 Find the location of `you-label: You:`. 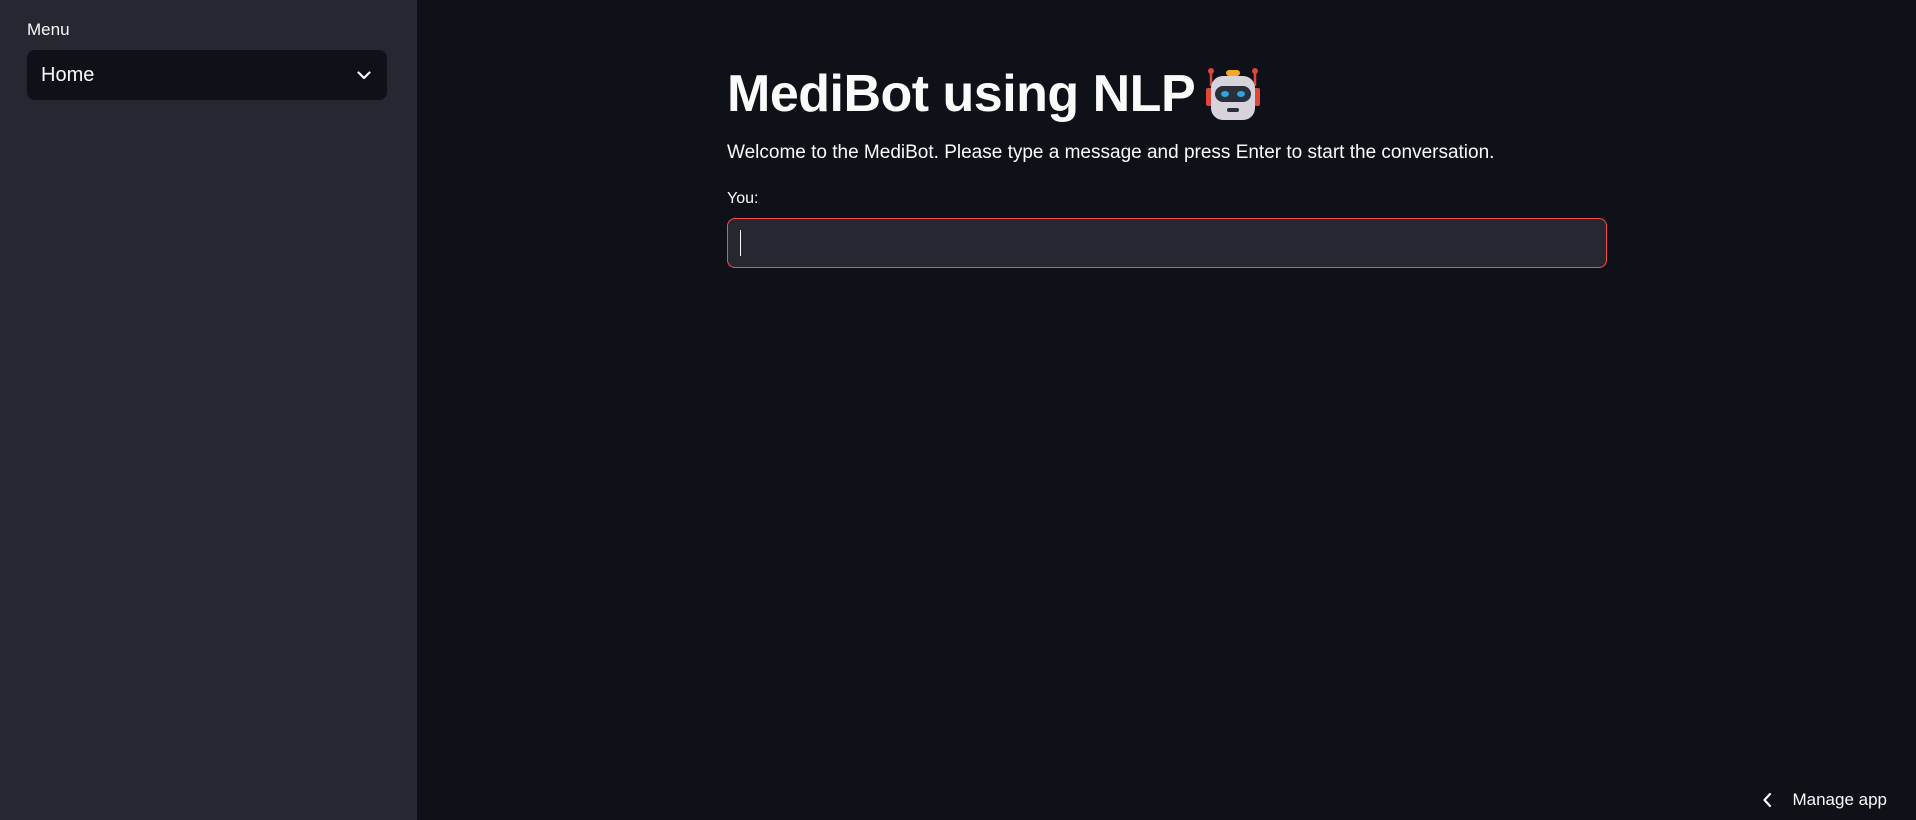

you-label: You: is located at coordinates (743, 198).